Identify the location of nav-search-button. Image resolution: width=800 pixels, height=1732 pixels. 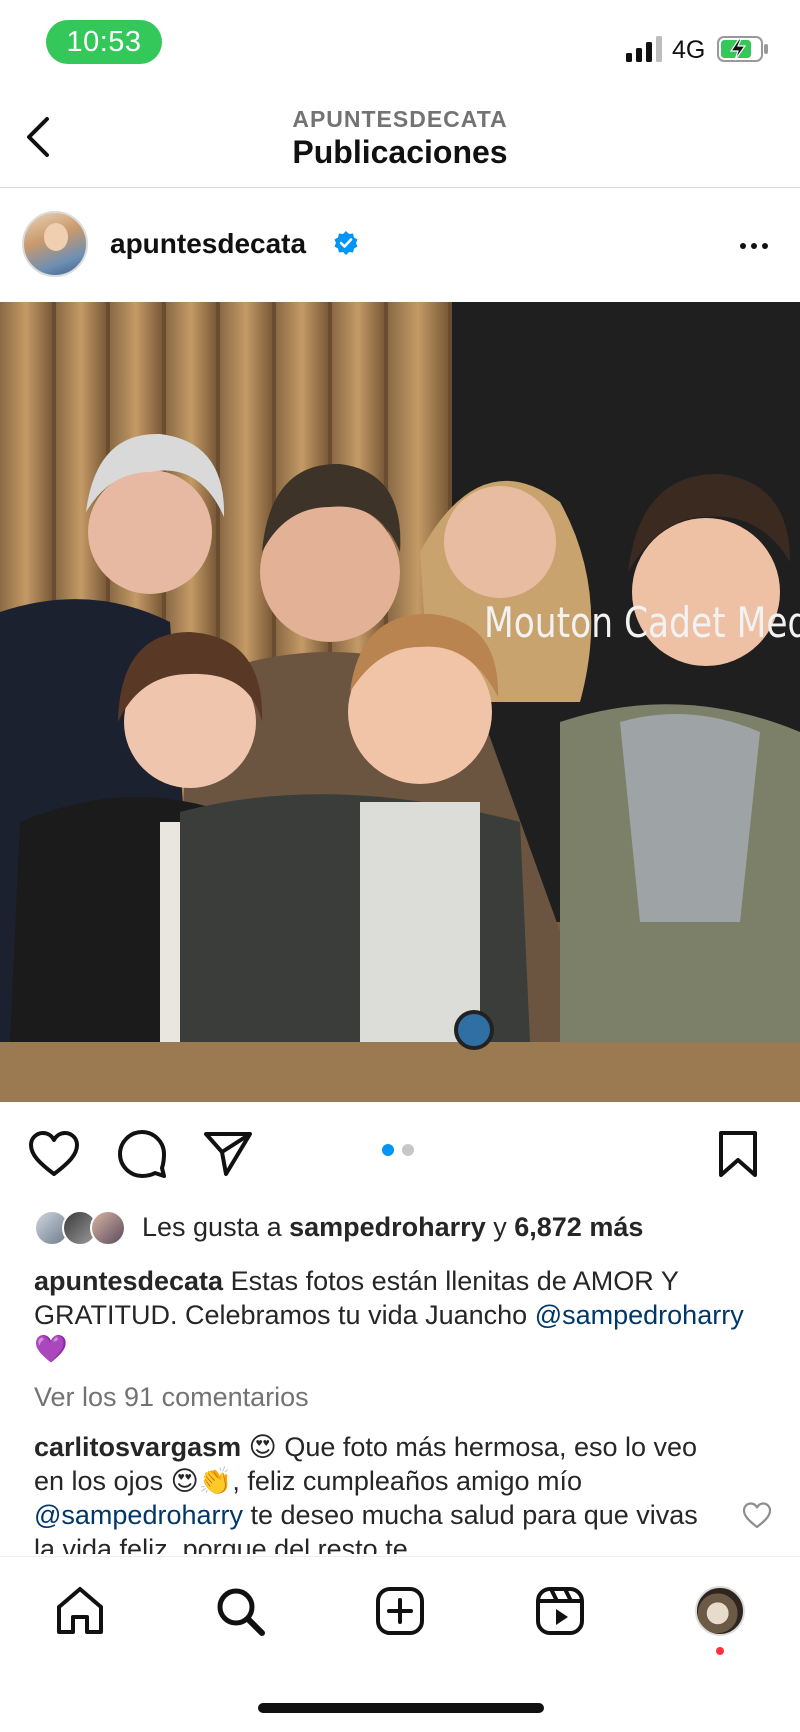
(240, 1611).